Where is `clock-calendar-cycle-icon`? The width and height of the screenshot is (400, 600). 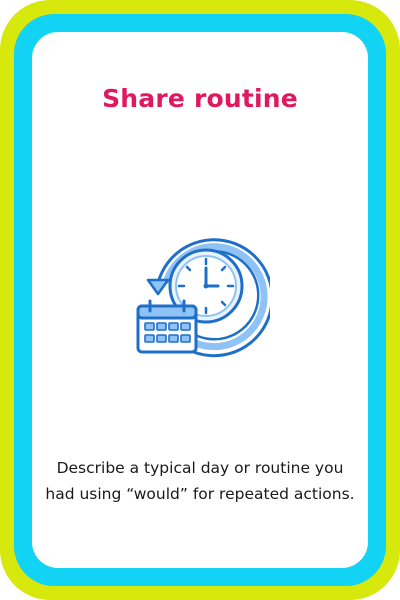
clock-calendar-cycle-icon is located at coordinates (202, 293).